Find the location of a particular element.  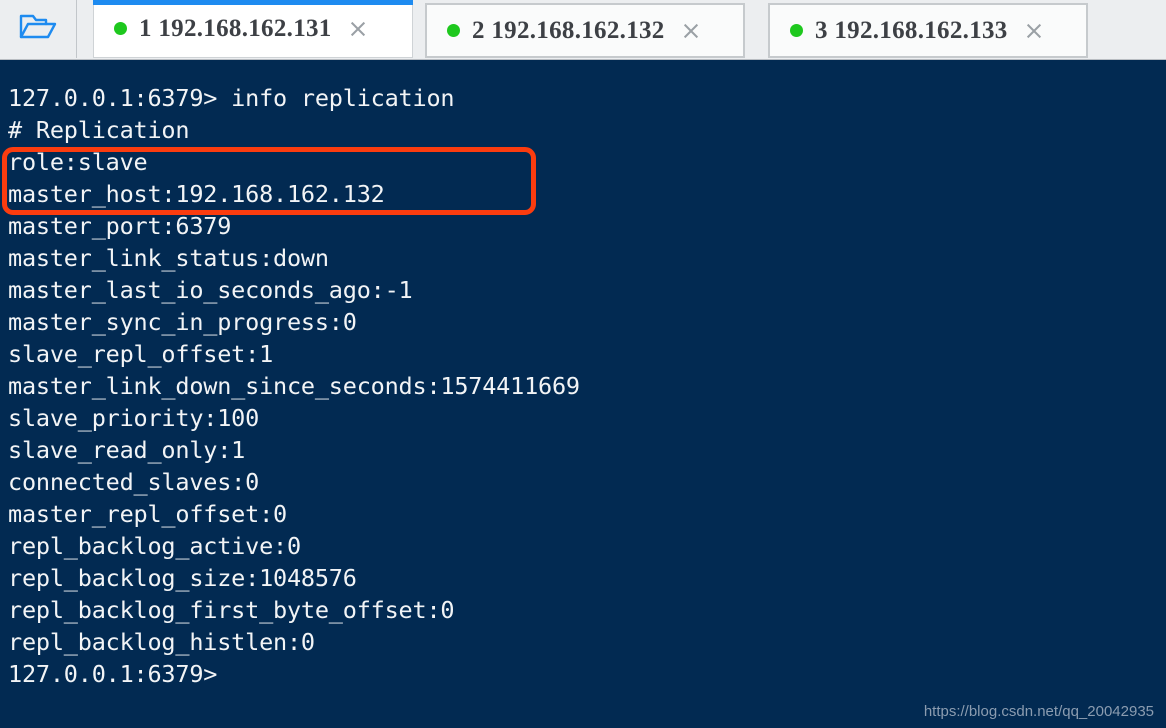

tab-192-168-162-131: 1 192.168.162.131 is located at coordinates (253, 29).